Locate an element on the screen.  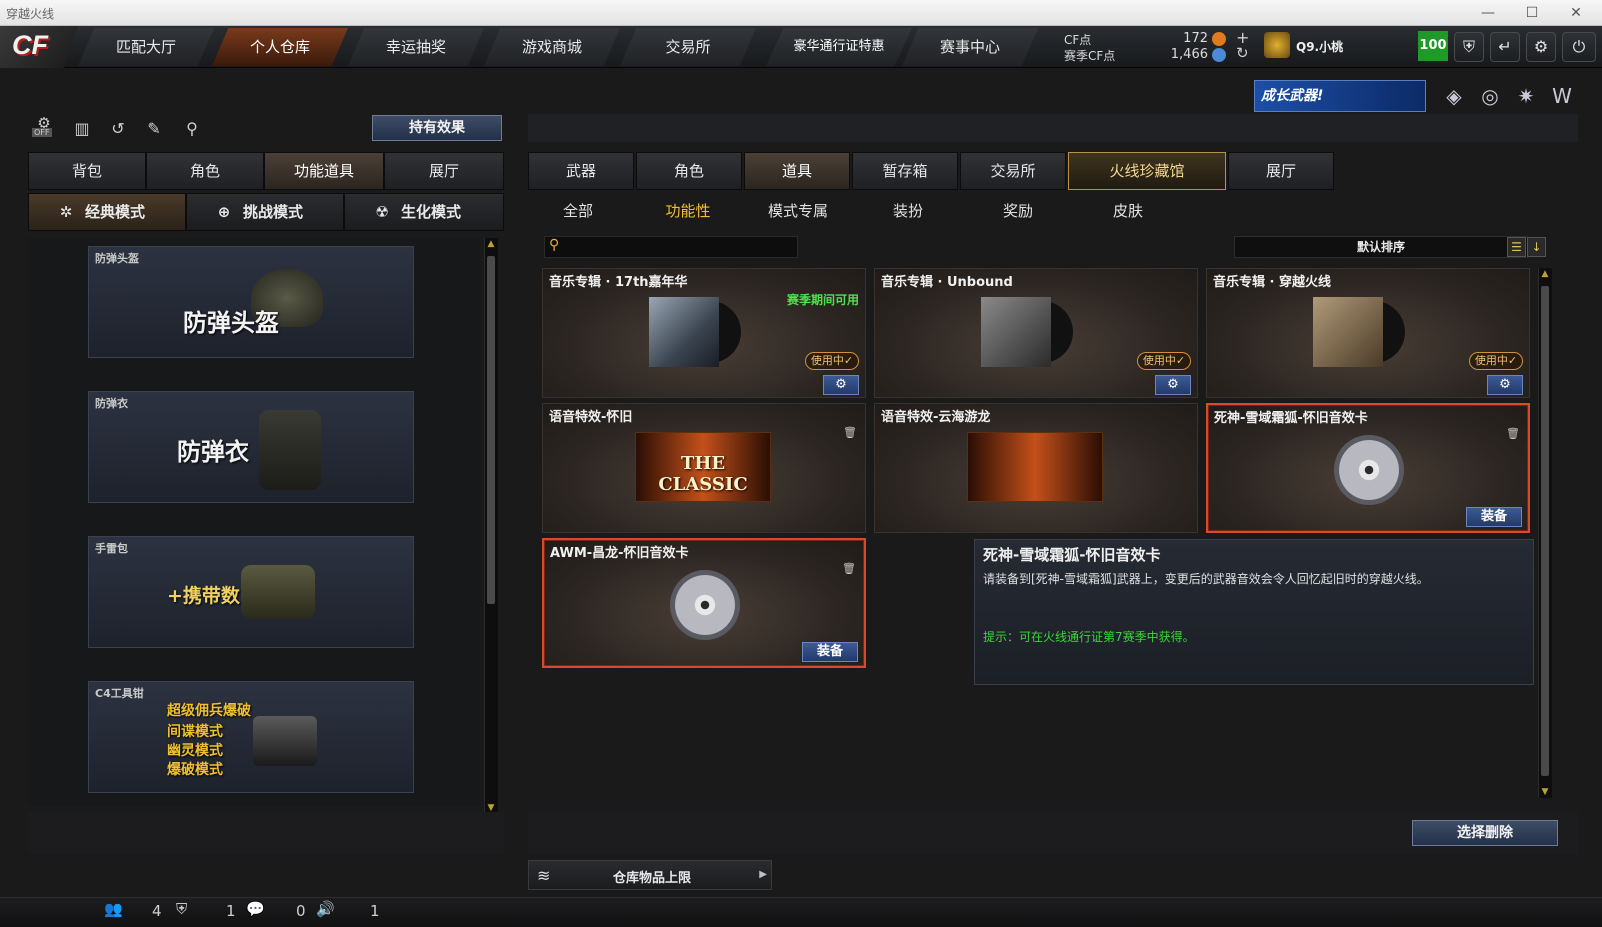
shield-icon: ⛨ is located at coordinates (1469, 47).